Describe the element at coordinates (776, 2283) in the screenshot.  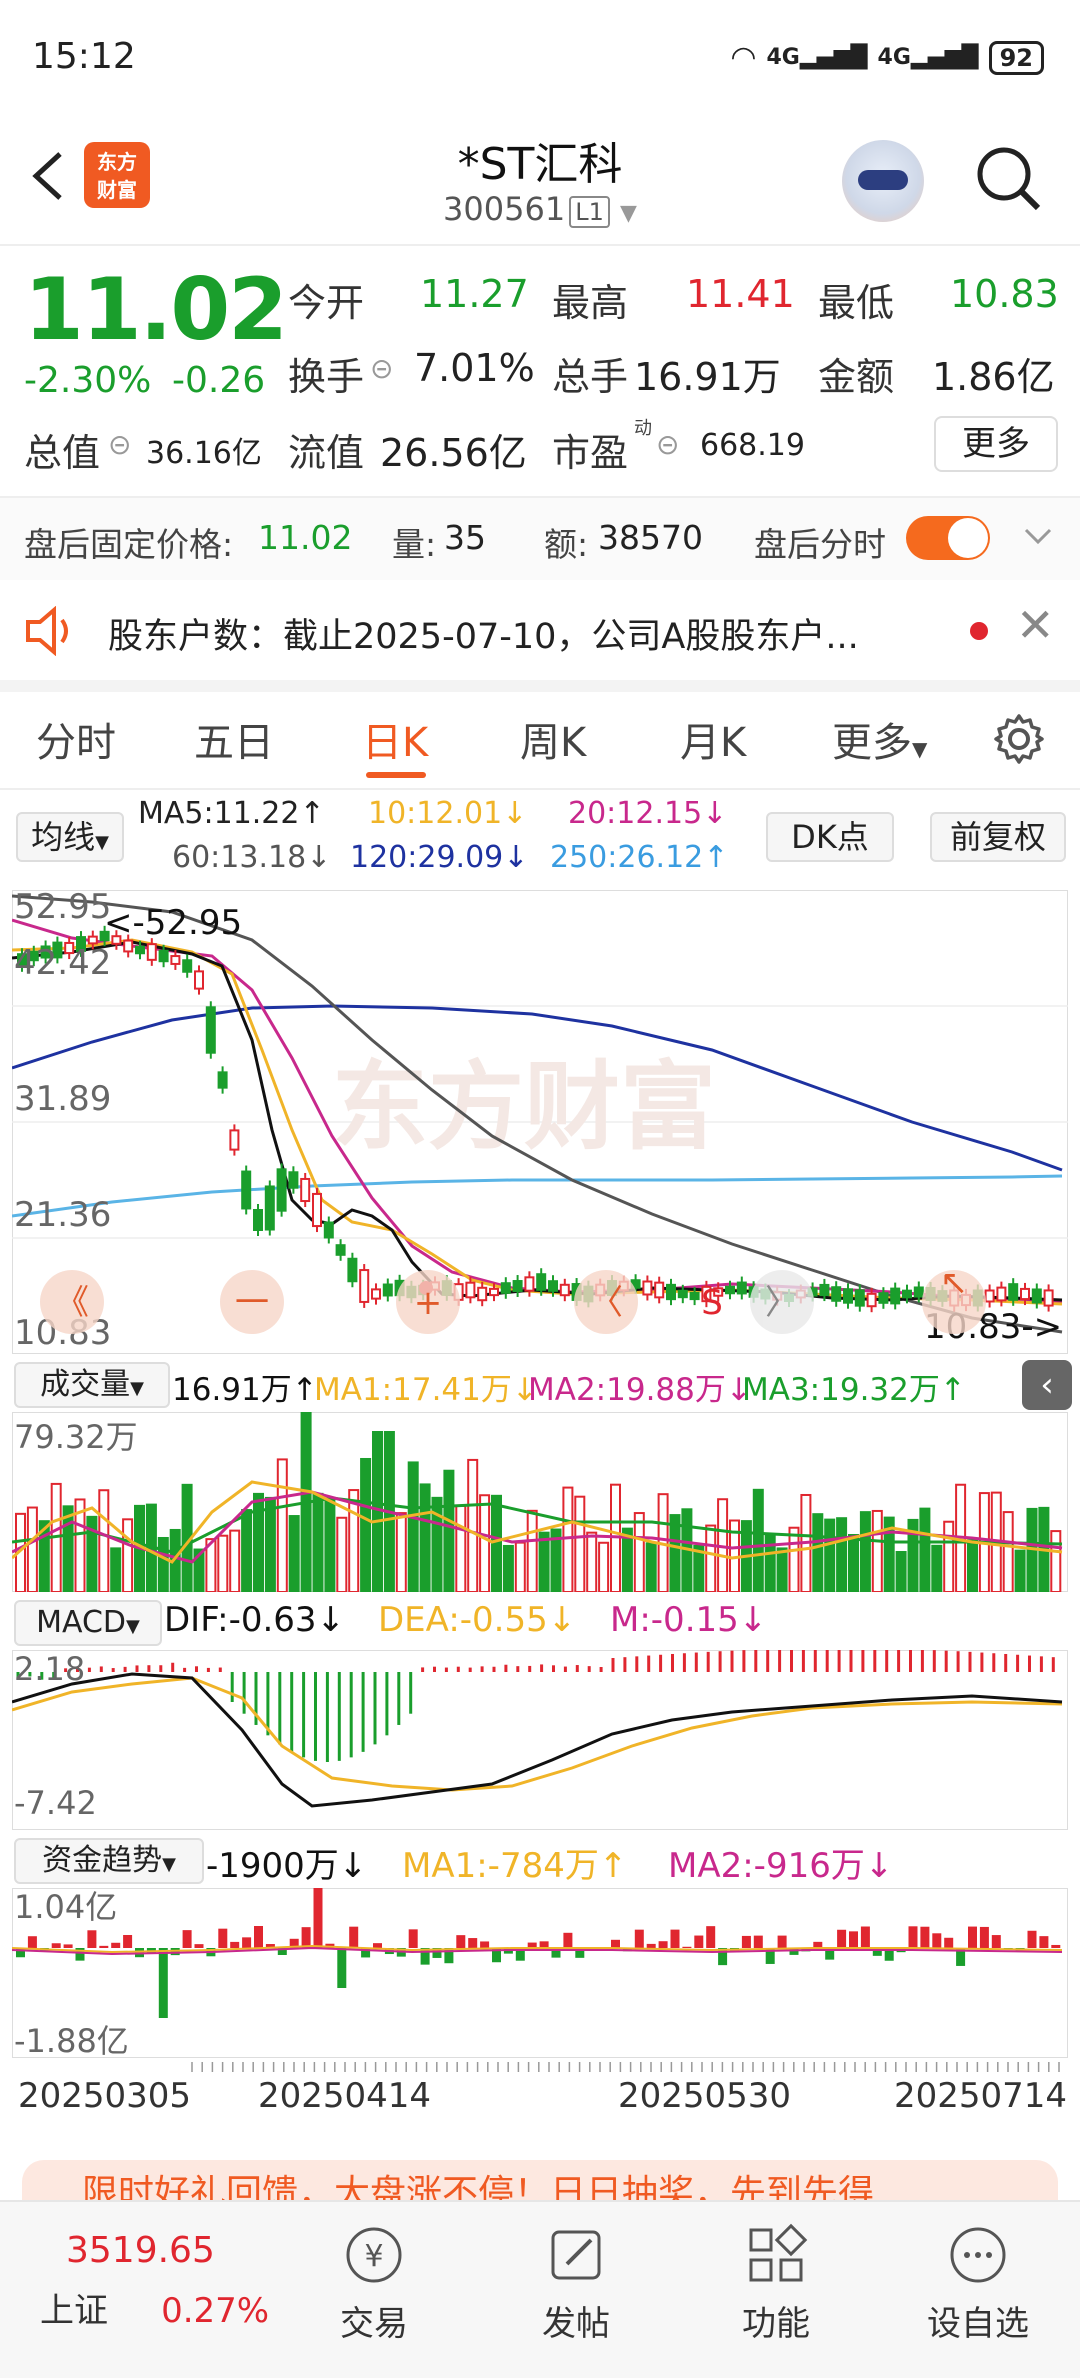
I see `nav-function: 功能` at that location.